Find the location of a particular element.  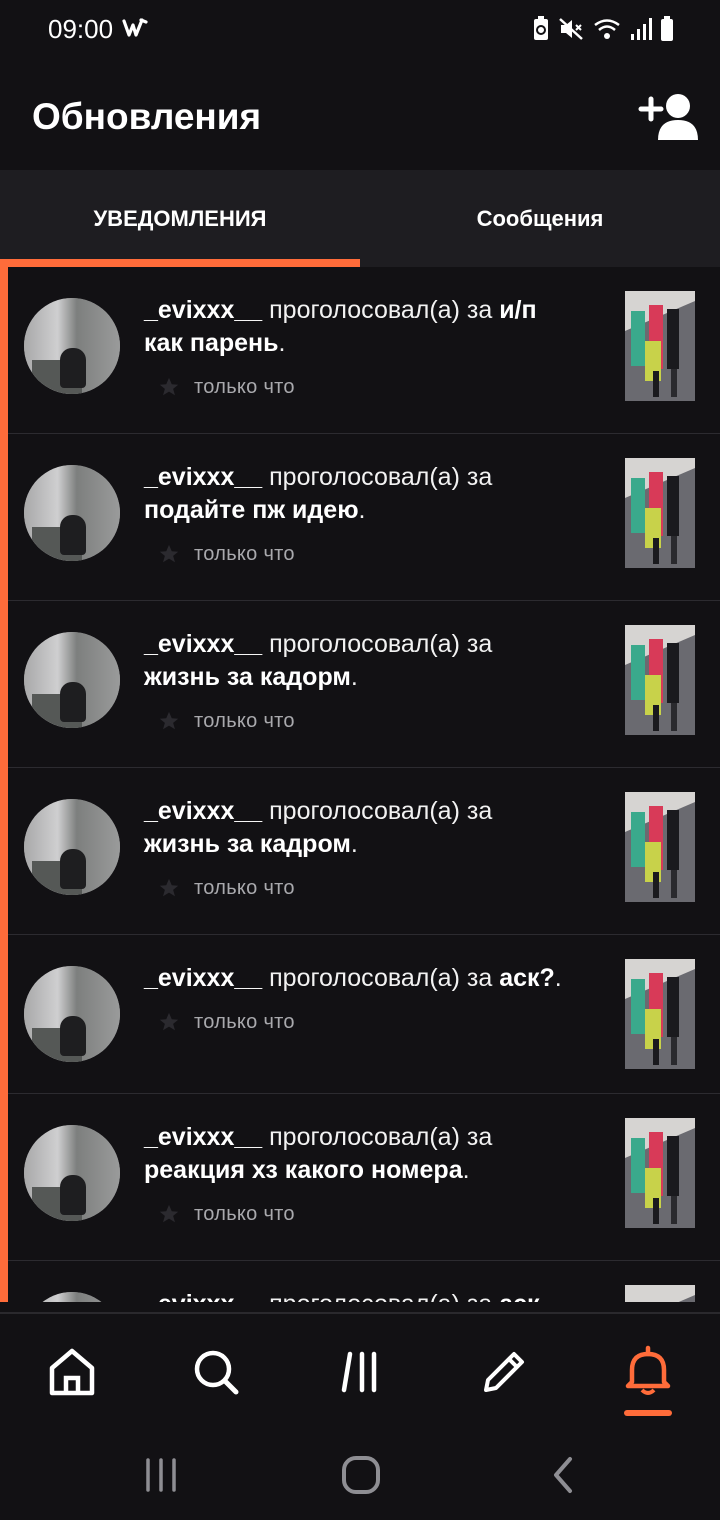

library-icon is located at coordinates (360, 1372).